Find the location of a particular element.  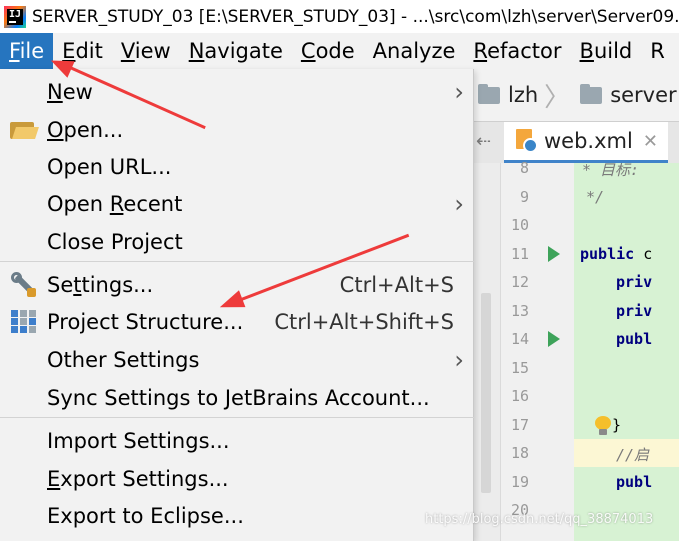

menu-navigate-mnemonic: N is located at coordinates (196, 51).